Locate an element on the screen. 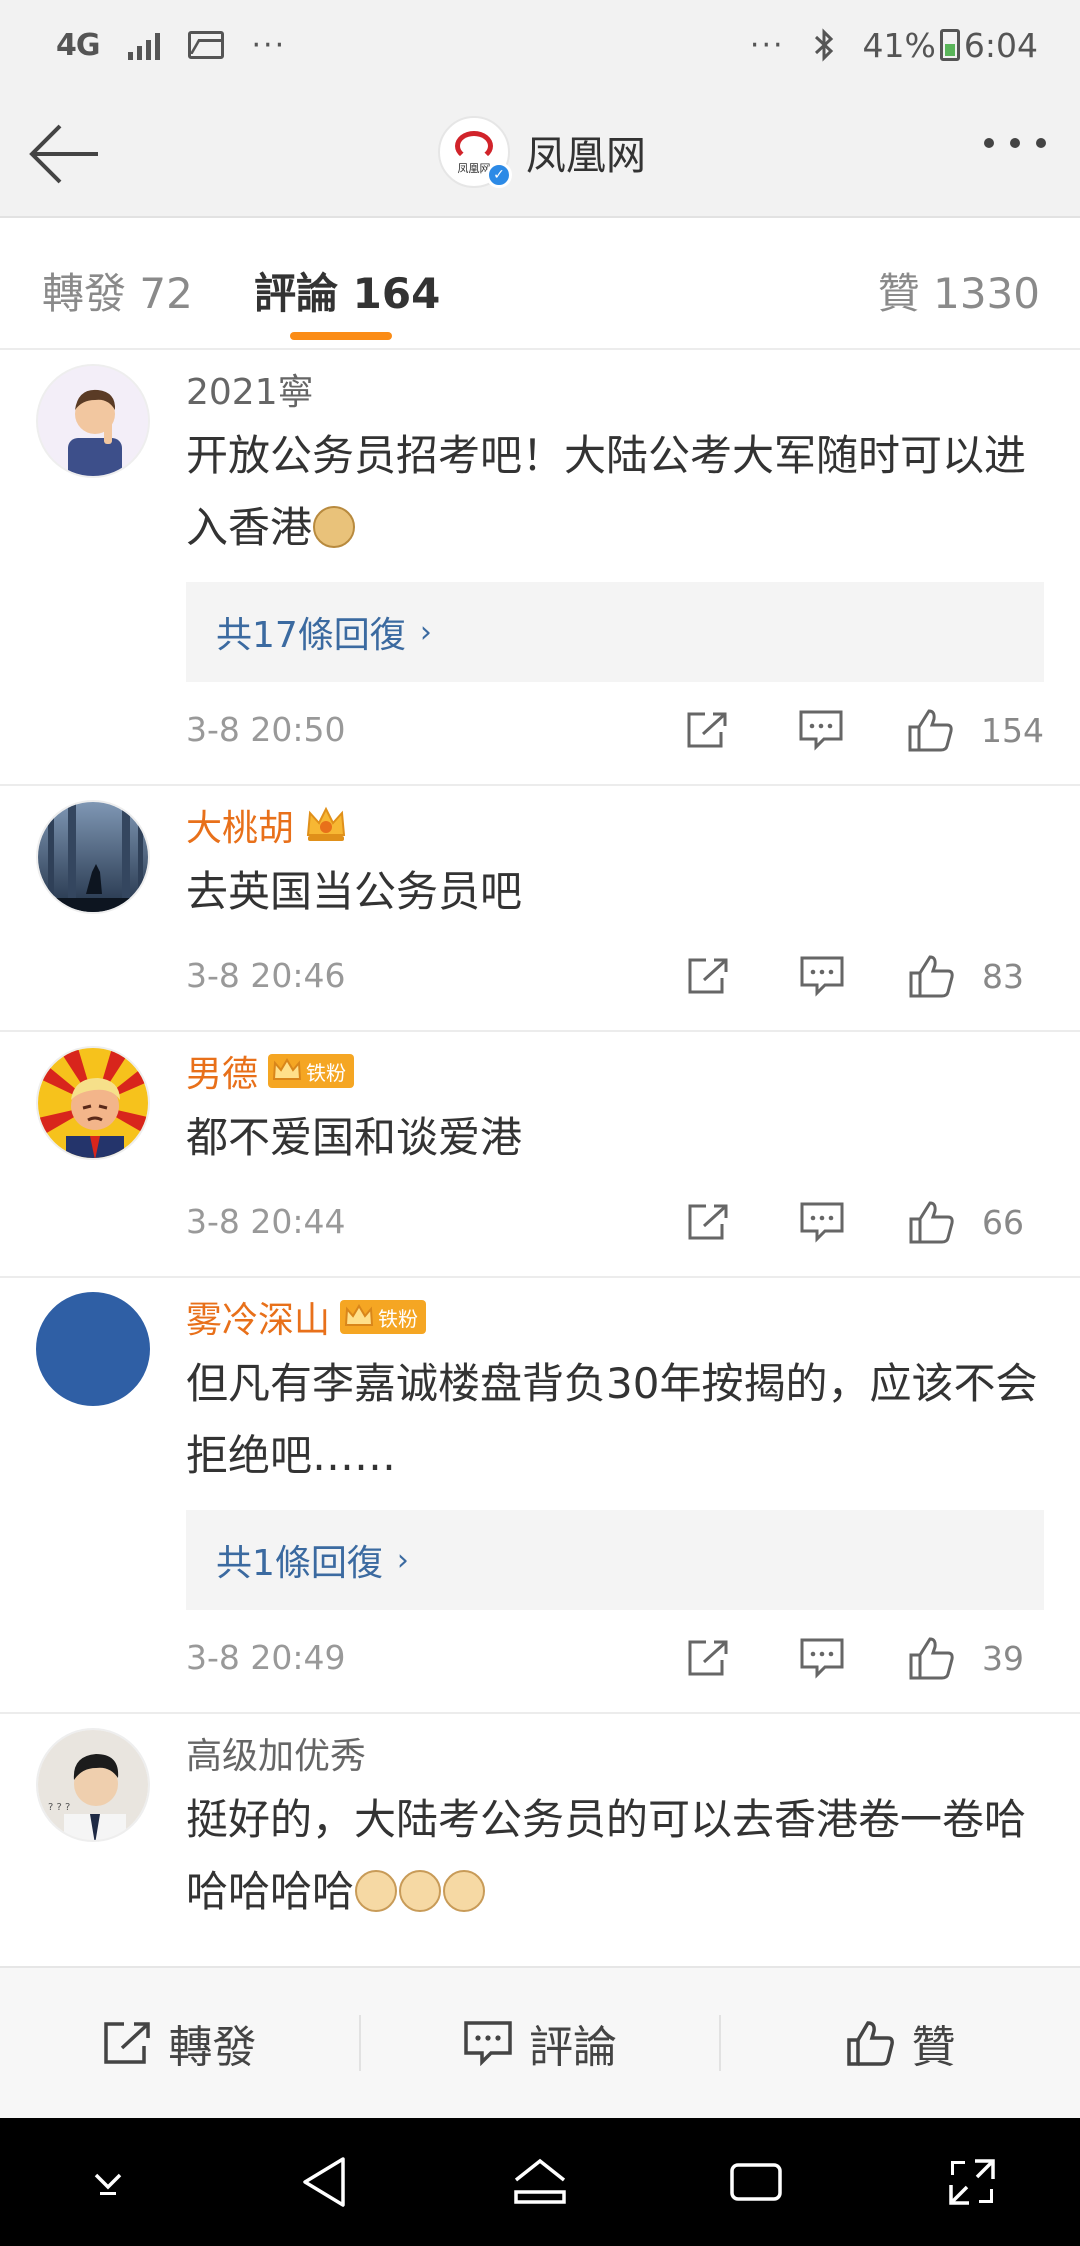 The width and height of the screenshot is (1080, 2246). tab-reposts: 轉發 72 is located at coordinates (117, 290).